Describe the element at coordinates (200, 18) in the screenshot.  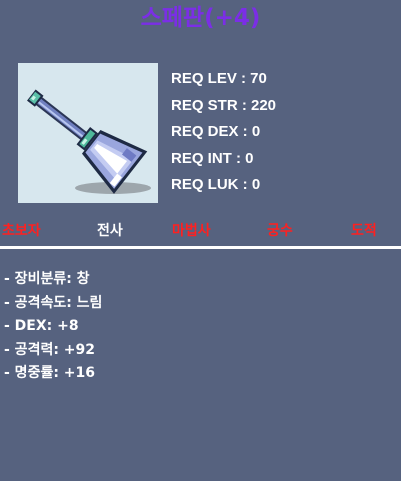
I see `item-name: 스페판(+4)` at that location.